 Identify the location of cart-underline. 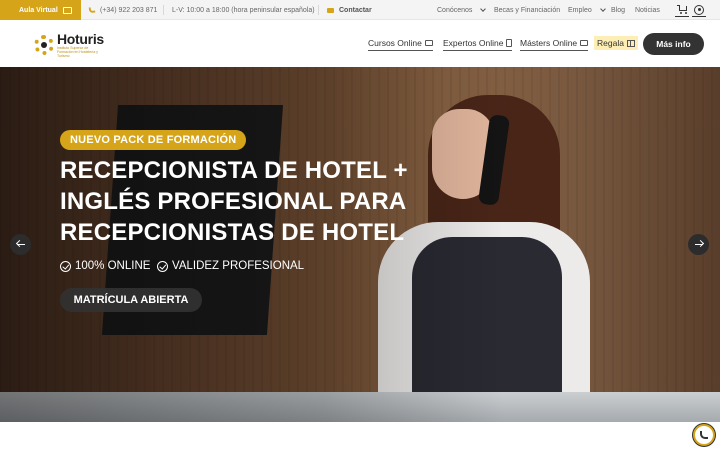
(682, 16).